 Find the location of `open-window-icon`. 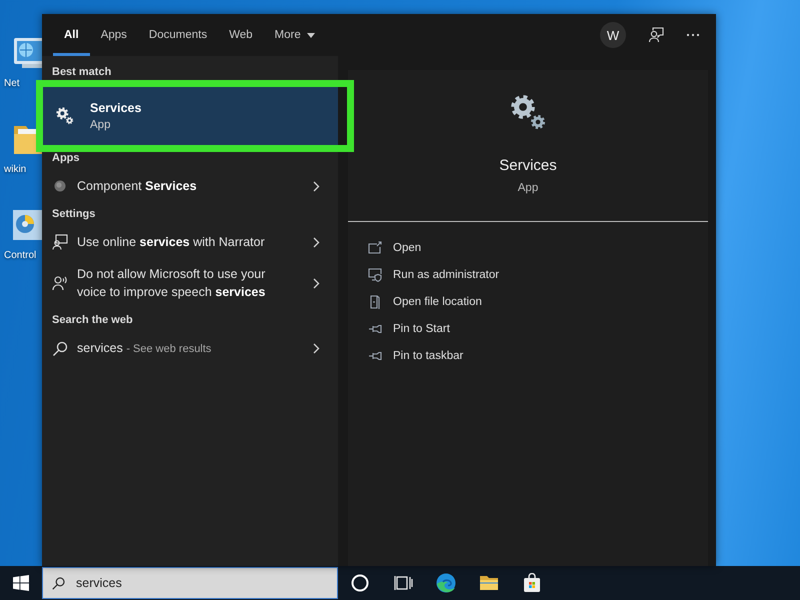

open-window-icon is located at coordinates (375, 247).